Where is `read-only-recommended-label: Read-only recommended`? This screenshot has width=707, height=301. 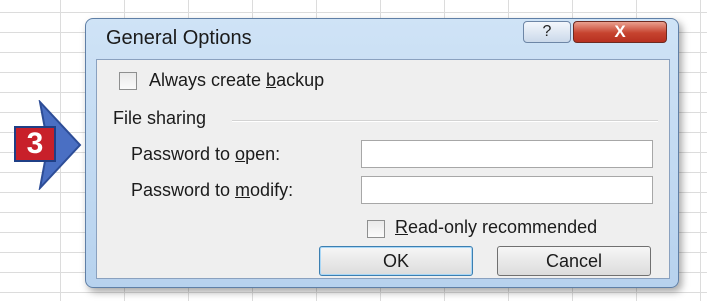
read-only-recommended-label: Read-only recommended is located at coordinates (496, 227).